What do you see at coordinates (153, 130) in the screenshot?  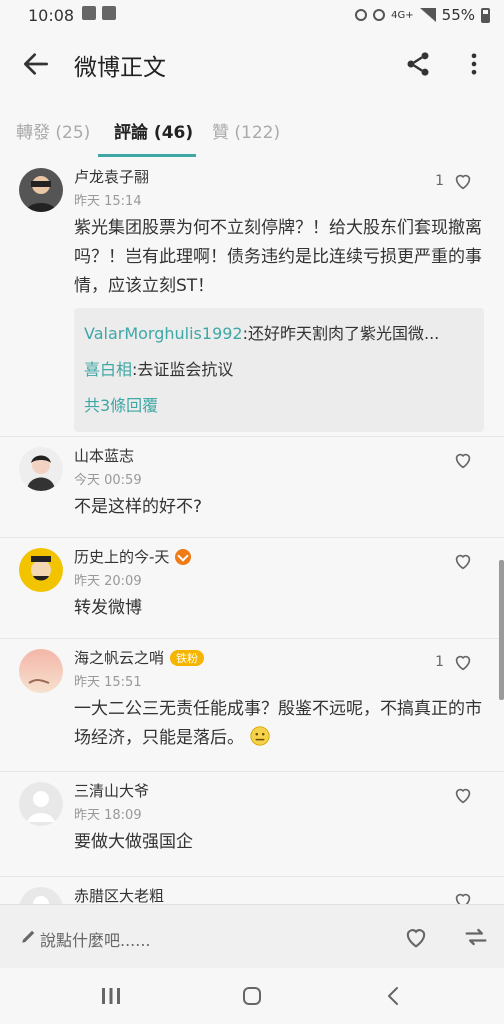 I see `tab-comments: 評論 (46)` at bounding box center [153, 130].